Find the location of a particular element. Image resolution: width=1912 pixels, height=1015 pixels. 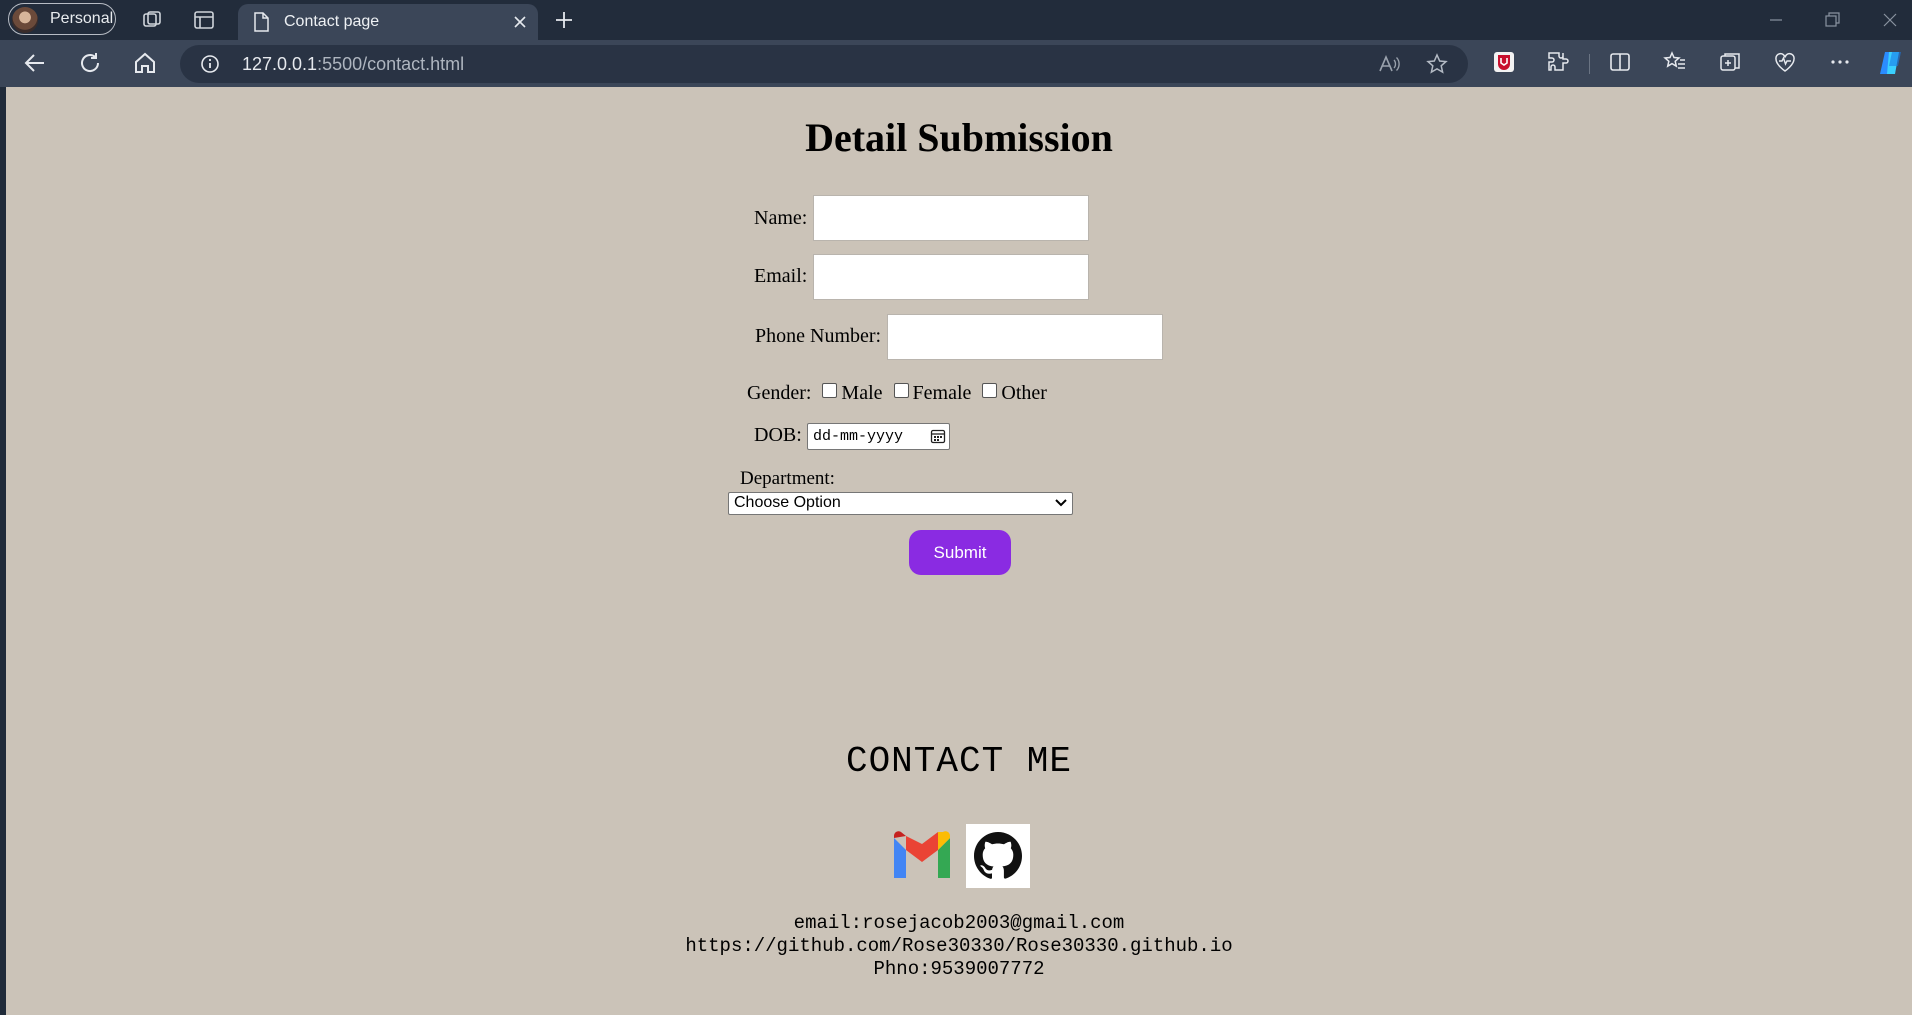

minimize-icon is located at coordinates (1776, 20).